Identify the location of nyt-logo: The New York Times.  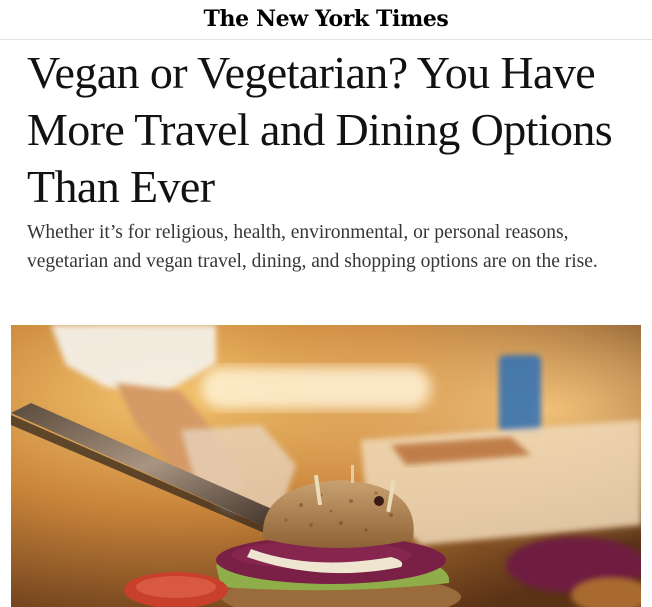
(326, 19).